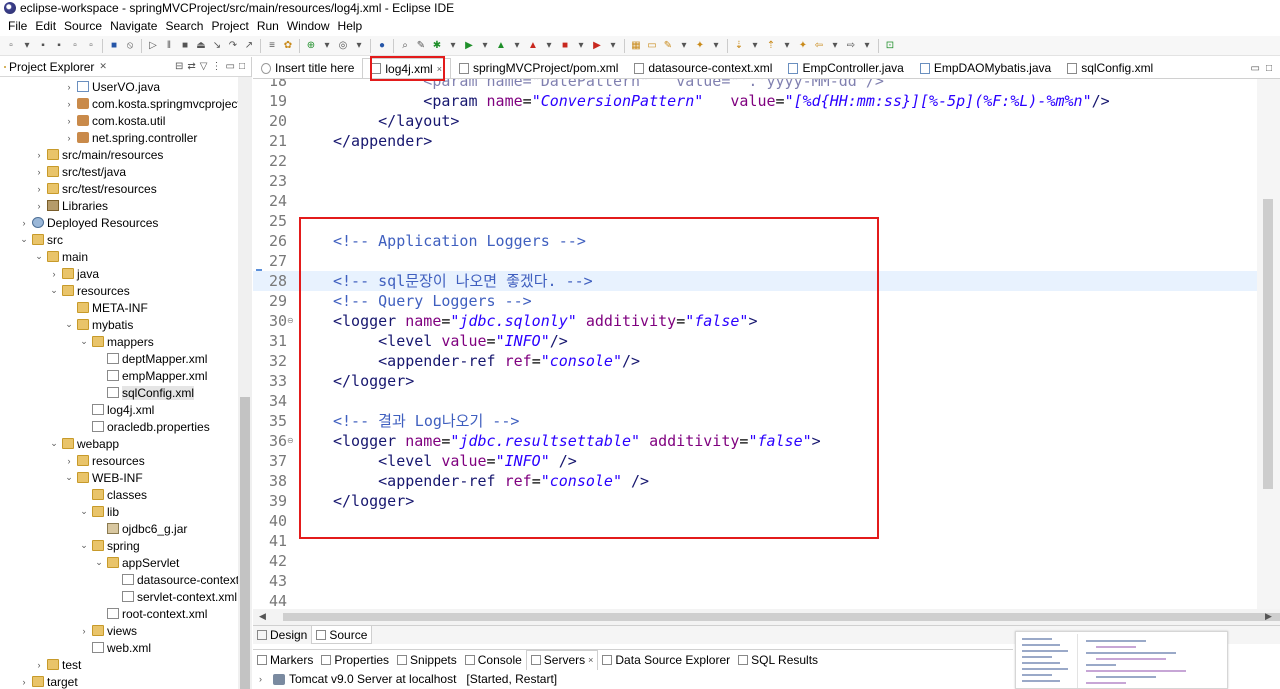  Describe the element at coordinates (103, 477) in the screenshot. I see `tree-item: ⌄ WEB-INF` at that location.